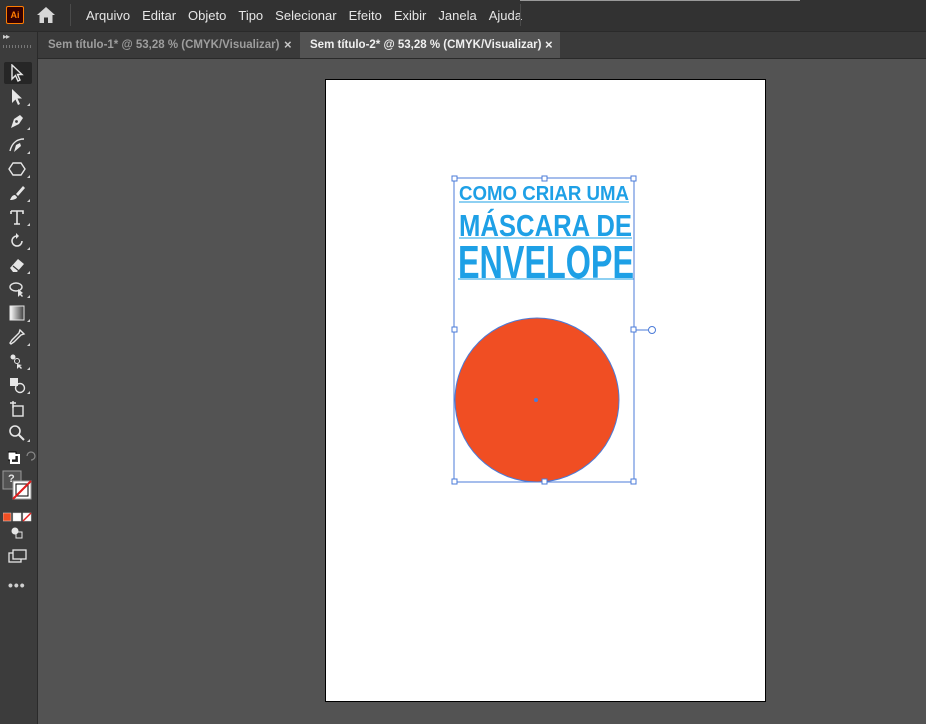  What do you see at coordinates (536, 400) in the screenshot?
I see `circle-center-point` at bounding box center [536, 400].